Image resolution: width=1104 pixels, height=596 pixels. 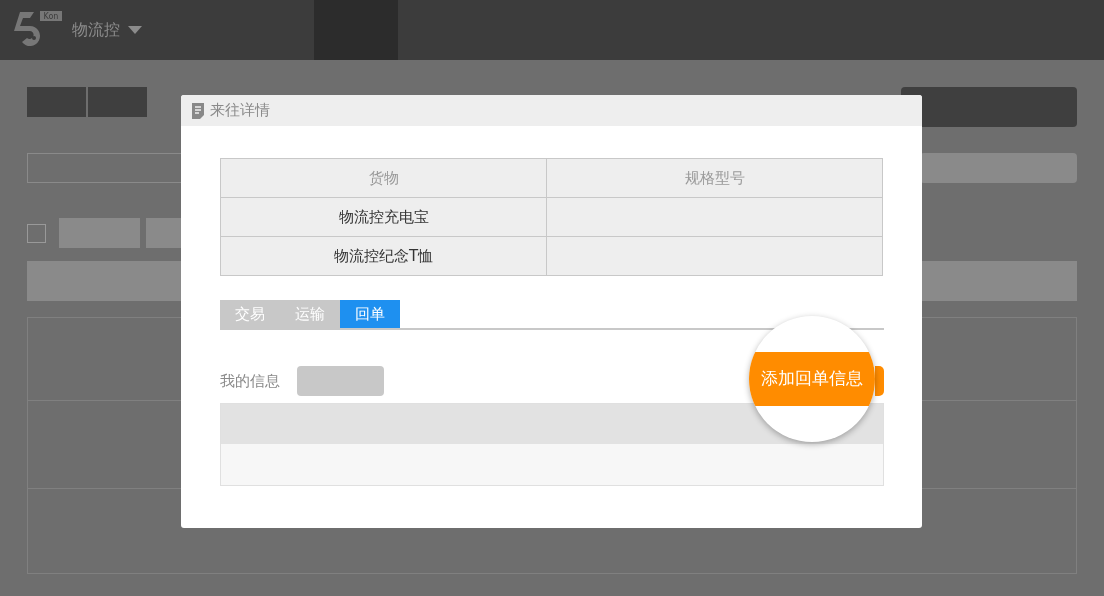 I want to click on column-header: 货物, so click(x=383, y=178).